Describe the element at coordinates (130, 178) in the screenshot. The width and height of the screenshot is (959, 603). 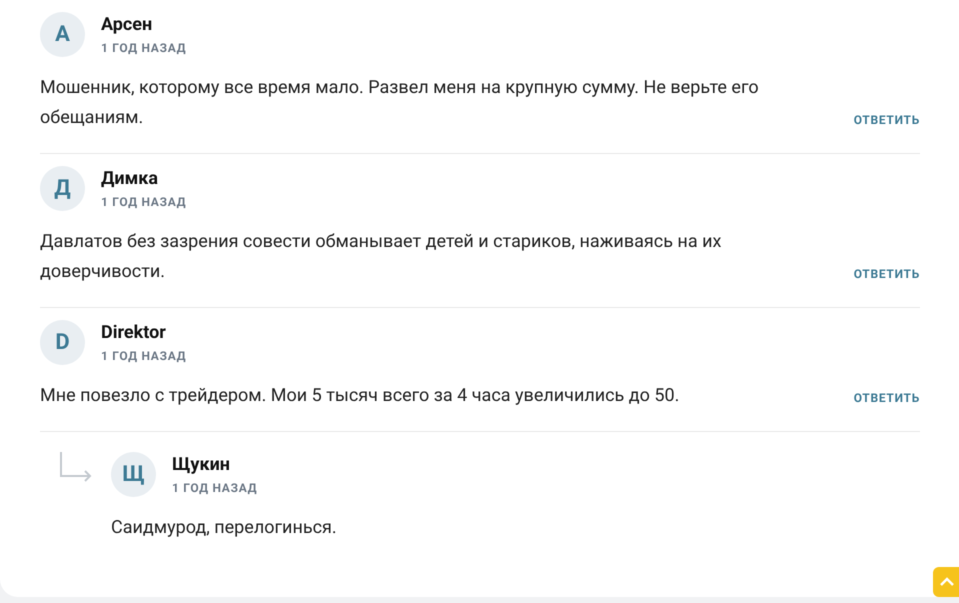
I see `author-name: Димка` at that location.